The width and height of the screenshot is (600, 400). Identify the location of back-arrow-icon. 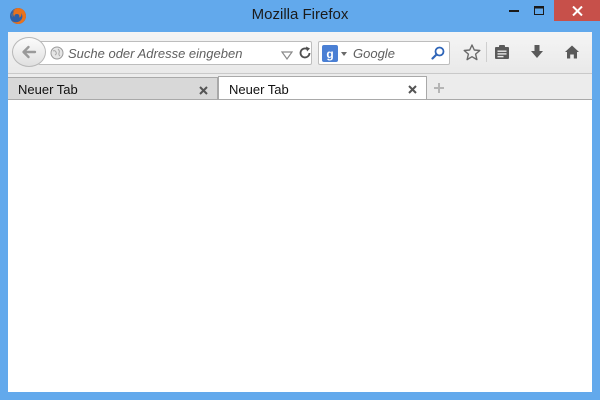
(29, 52).